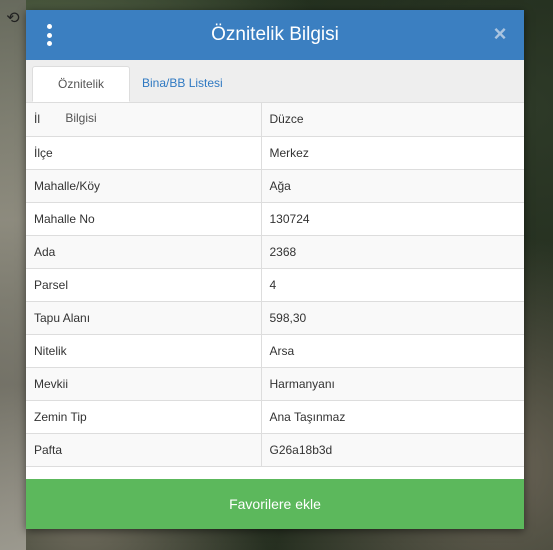 This screenshot has height=550, width=553. I want to click on table-row: Mahalle No 130724, so click(275, 219).